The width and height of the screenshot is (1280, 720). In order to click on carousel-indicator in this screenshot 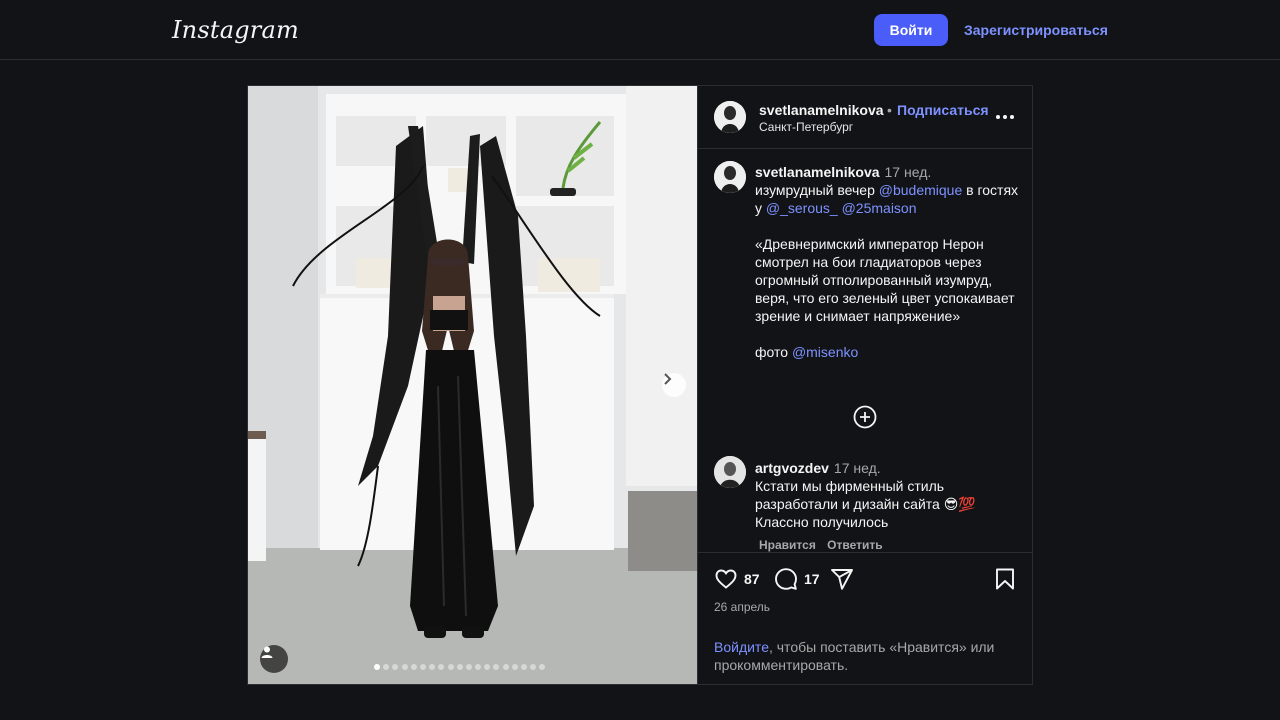, I will do `click(460, 667)`.